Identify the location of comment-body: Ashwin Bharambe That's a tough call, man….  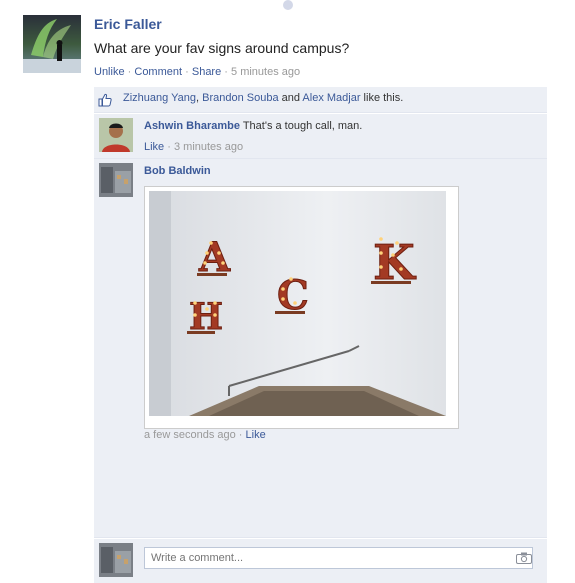
(253, 126).